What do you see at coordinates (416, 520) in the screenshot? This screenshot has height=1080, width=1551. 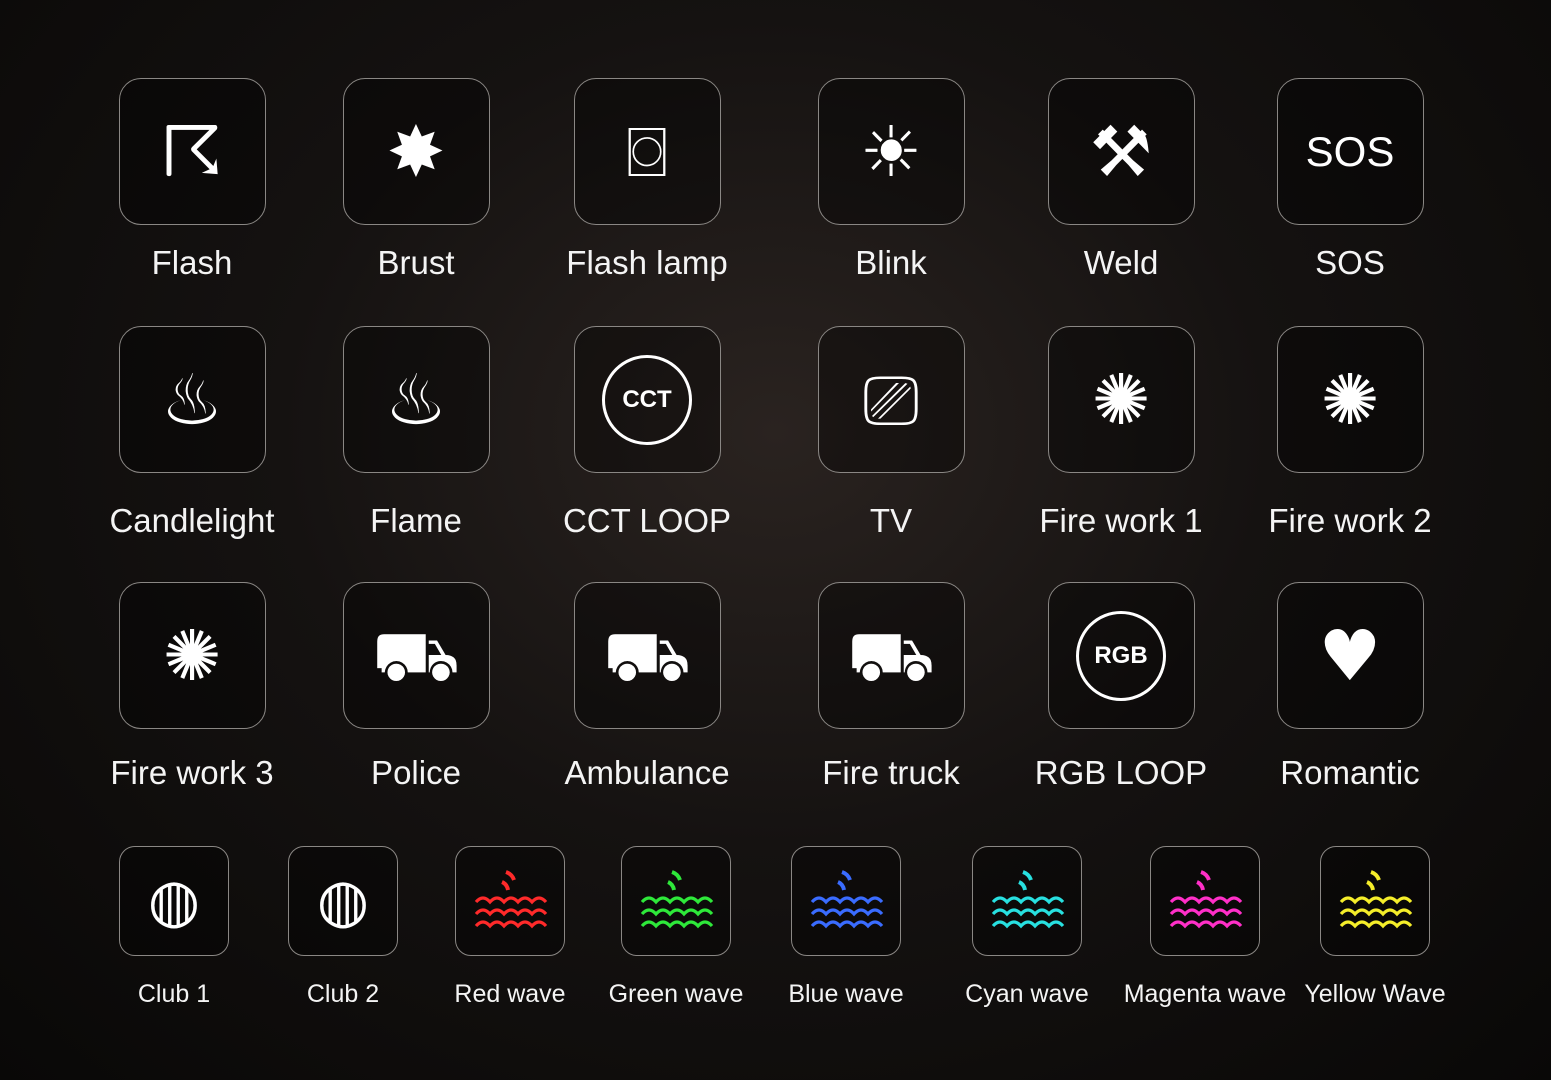 I see `effect-label: Flame` at bounding box center [416, 520].